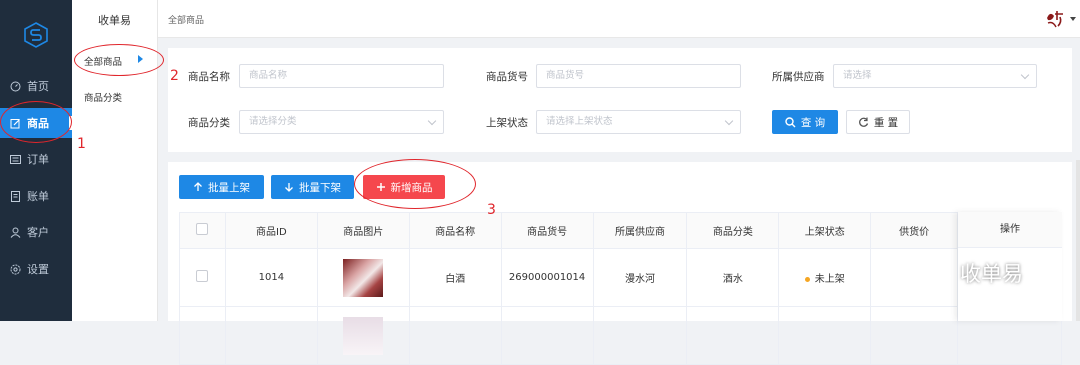 This screenshot has width=1080, height=365. What do you see at coordinates (798, 77) in the screenshot?
I see `filter-supplier-label: 所属供应商` at bounding box center [798, 77].